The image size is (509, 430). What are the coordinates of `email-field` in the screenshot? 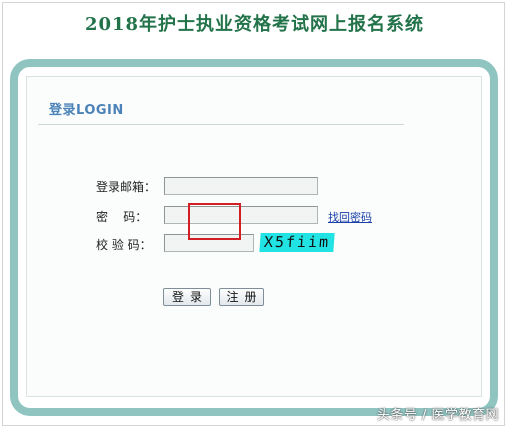 It's located at (241, 186).